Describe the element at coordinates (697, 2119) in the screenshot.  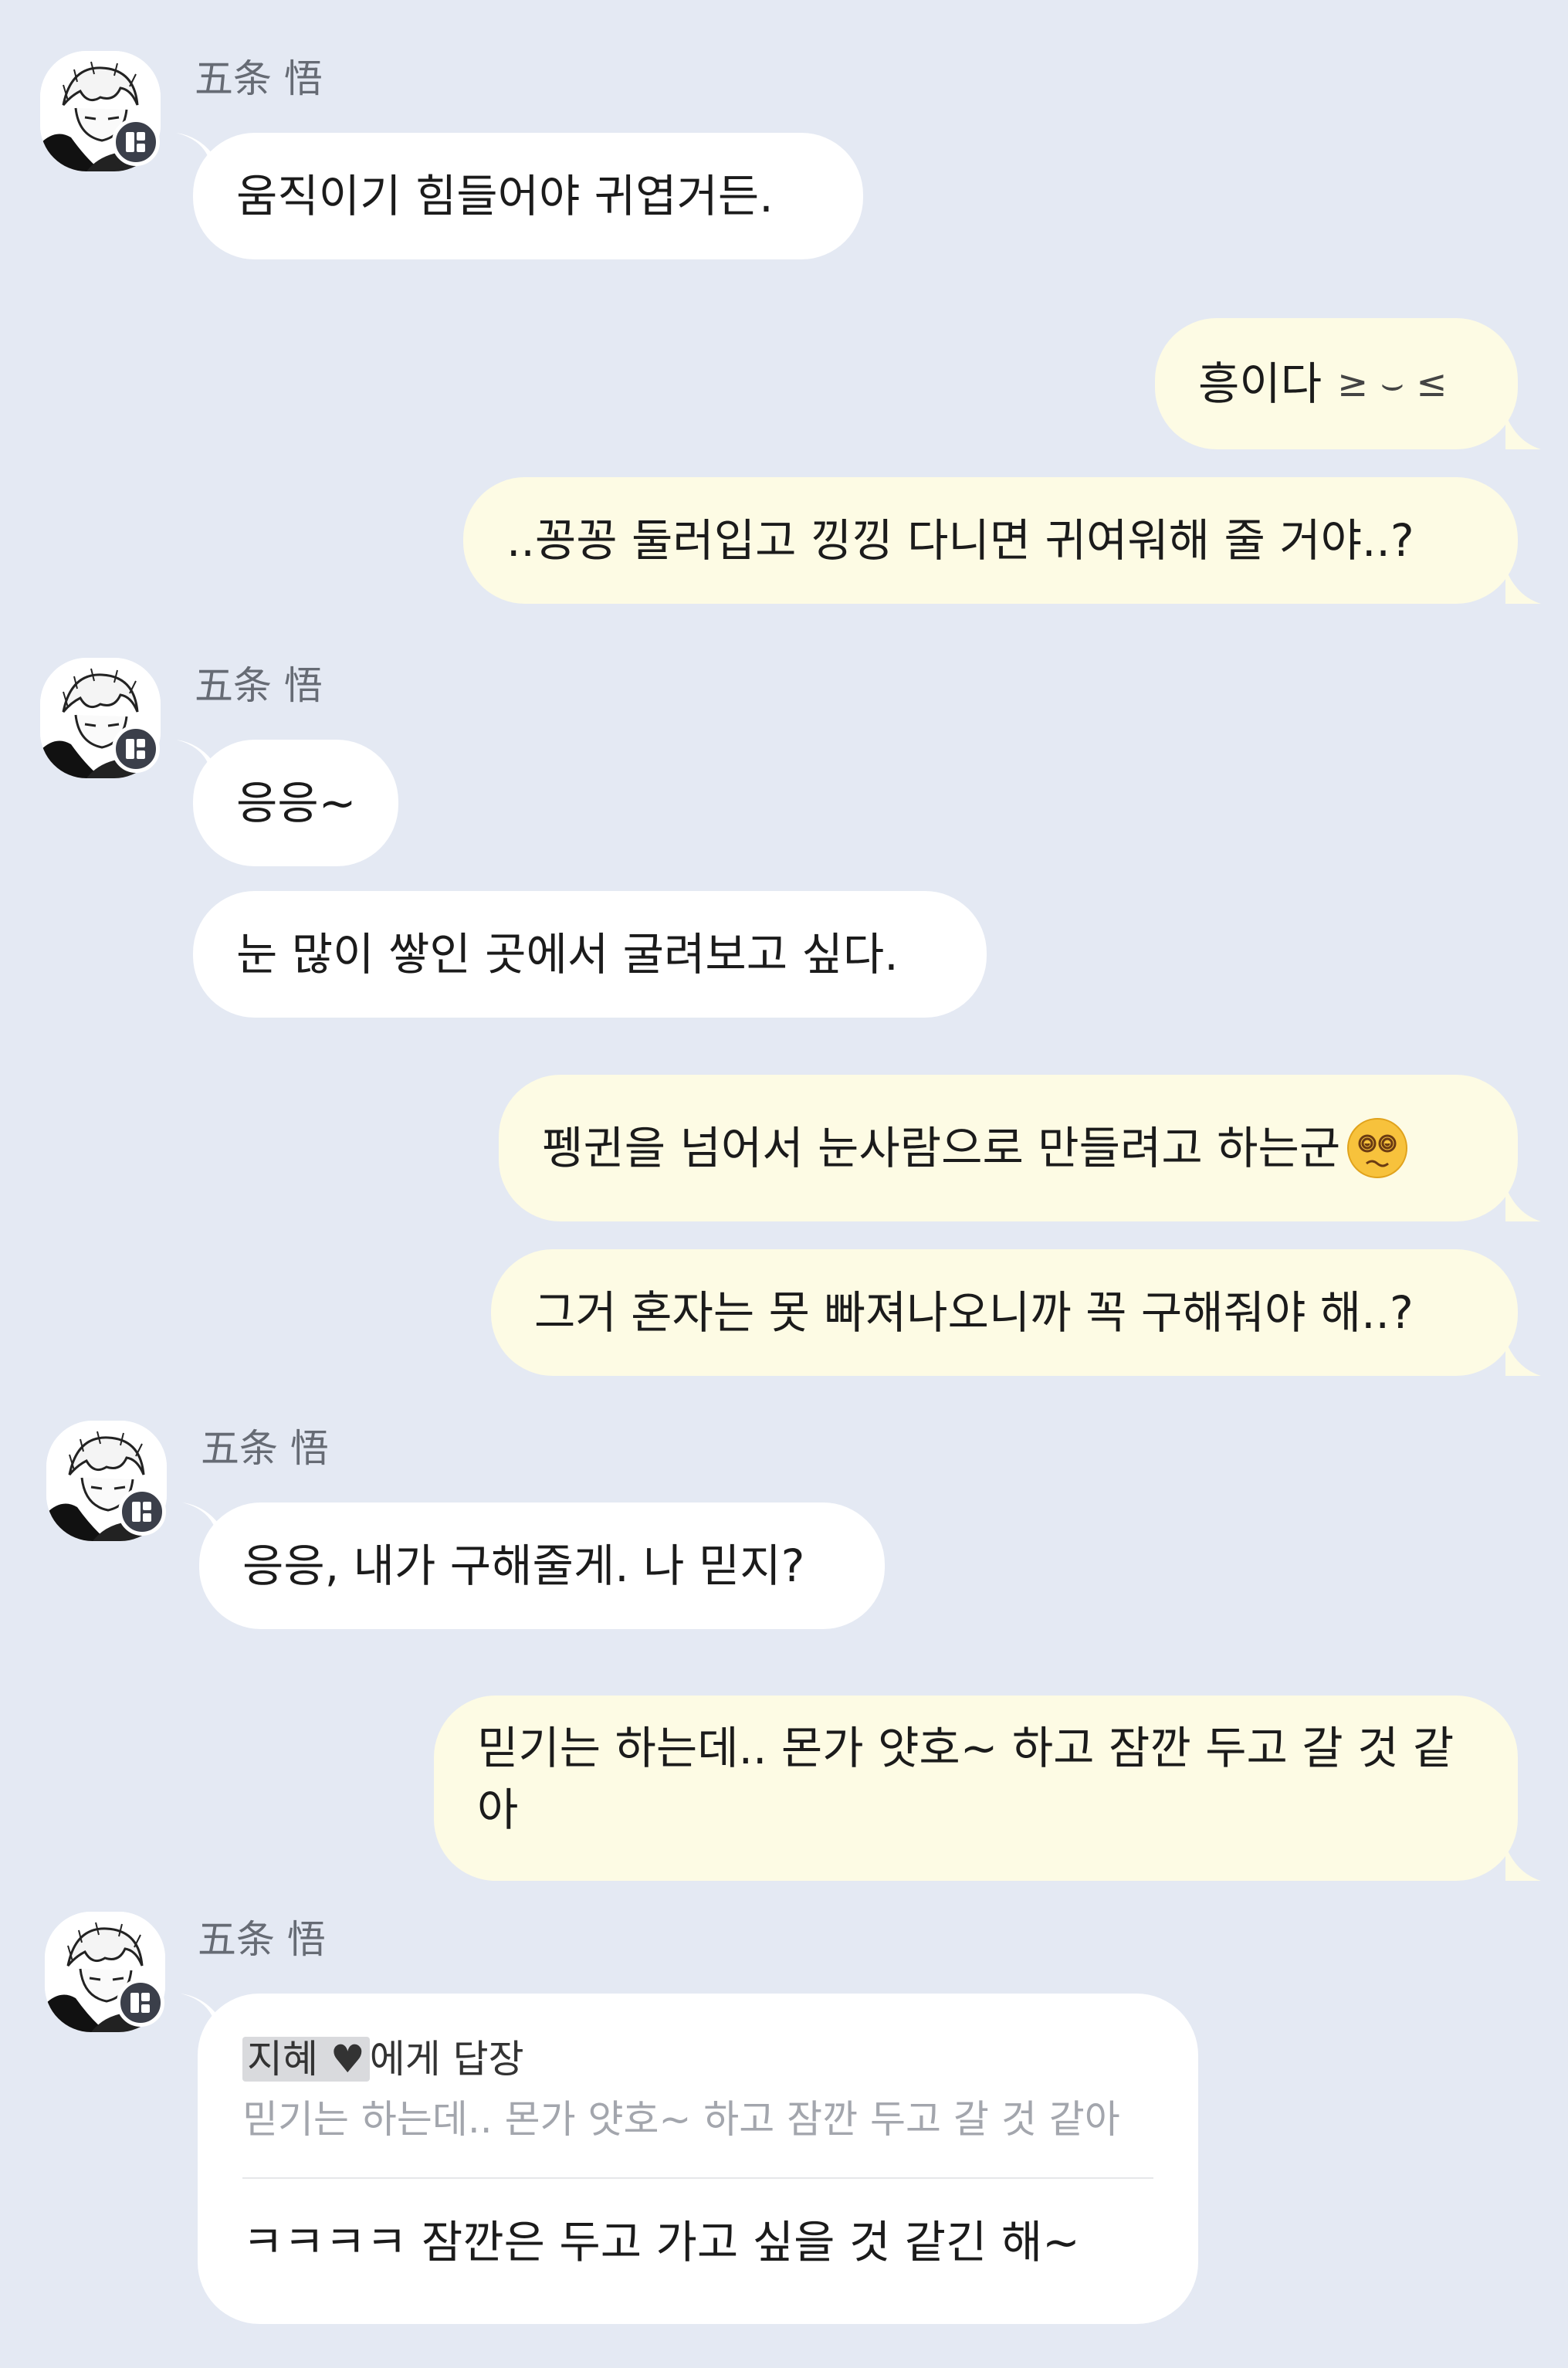
I see `quoted-message: 믿기는 하는데.. 몬가 얏호~ 하고 잠깐 두고 갈 것 같아` at that location.